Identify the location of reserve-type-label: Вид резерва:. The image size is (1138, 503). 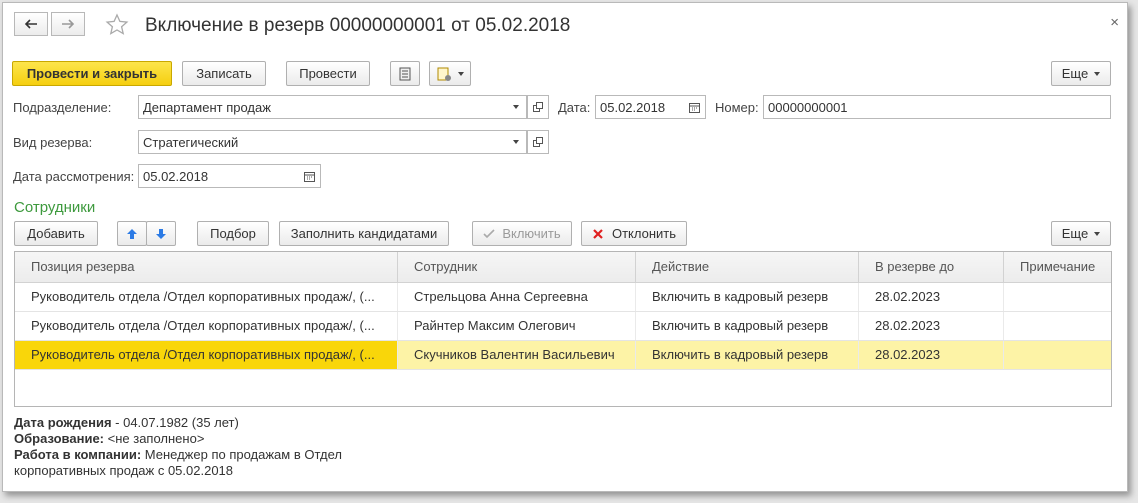
(53, 142).